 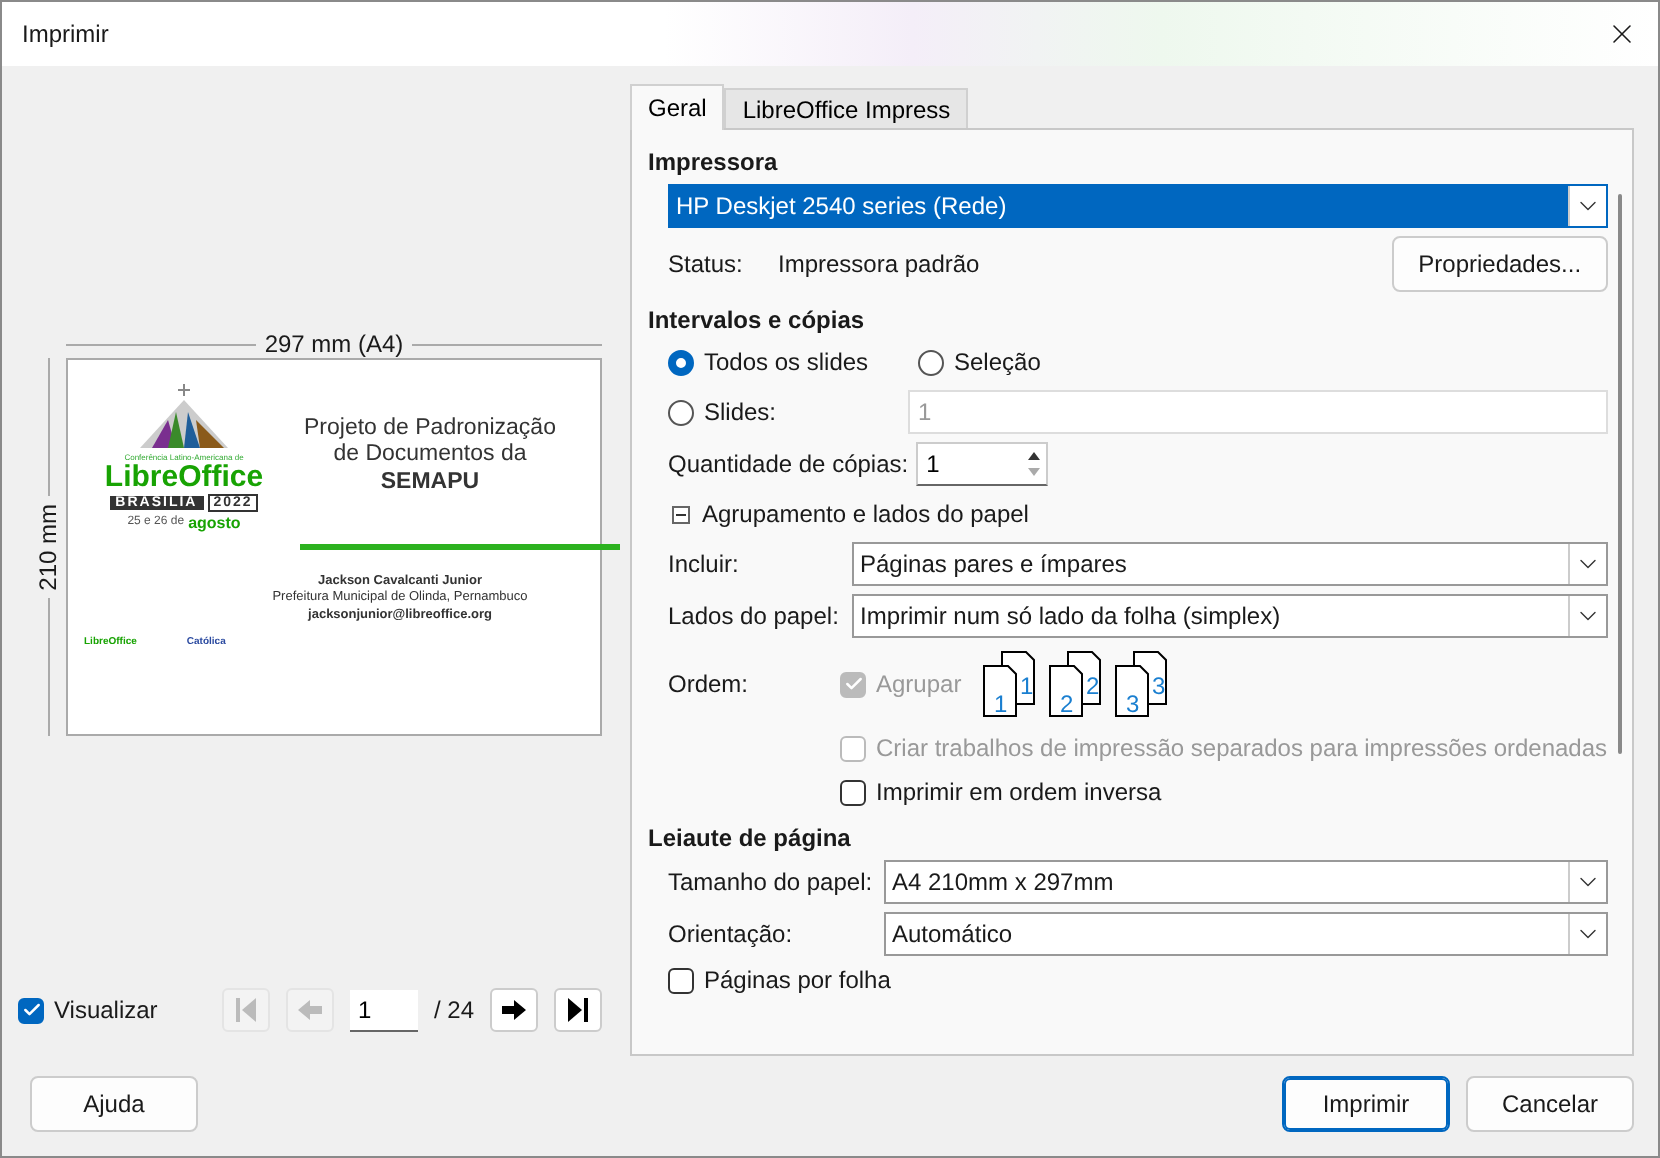 I want to click on group-expander: Agrupamento e lados do papel, so click(x=1128, y=514).